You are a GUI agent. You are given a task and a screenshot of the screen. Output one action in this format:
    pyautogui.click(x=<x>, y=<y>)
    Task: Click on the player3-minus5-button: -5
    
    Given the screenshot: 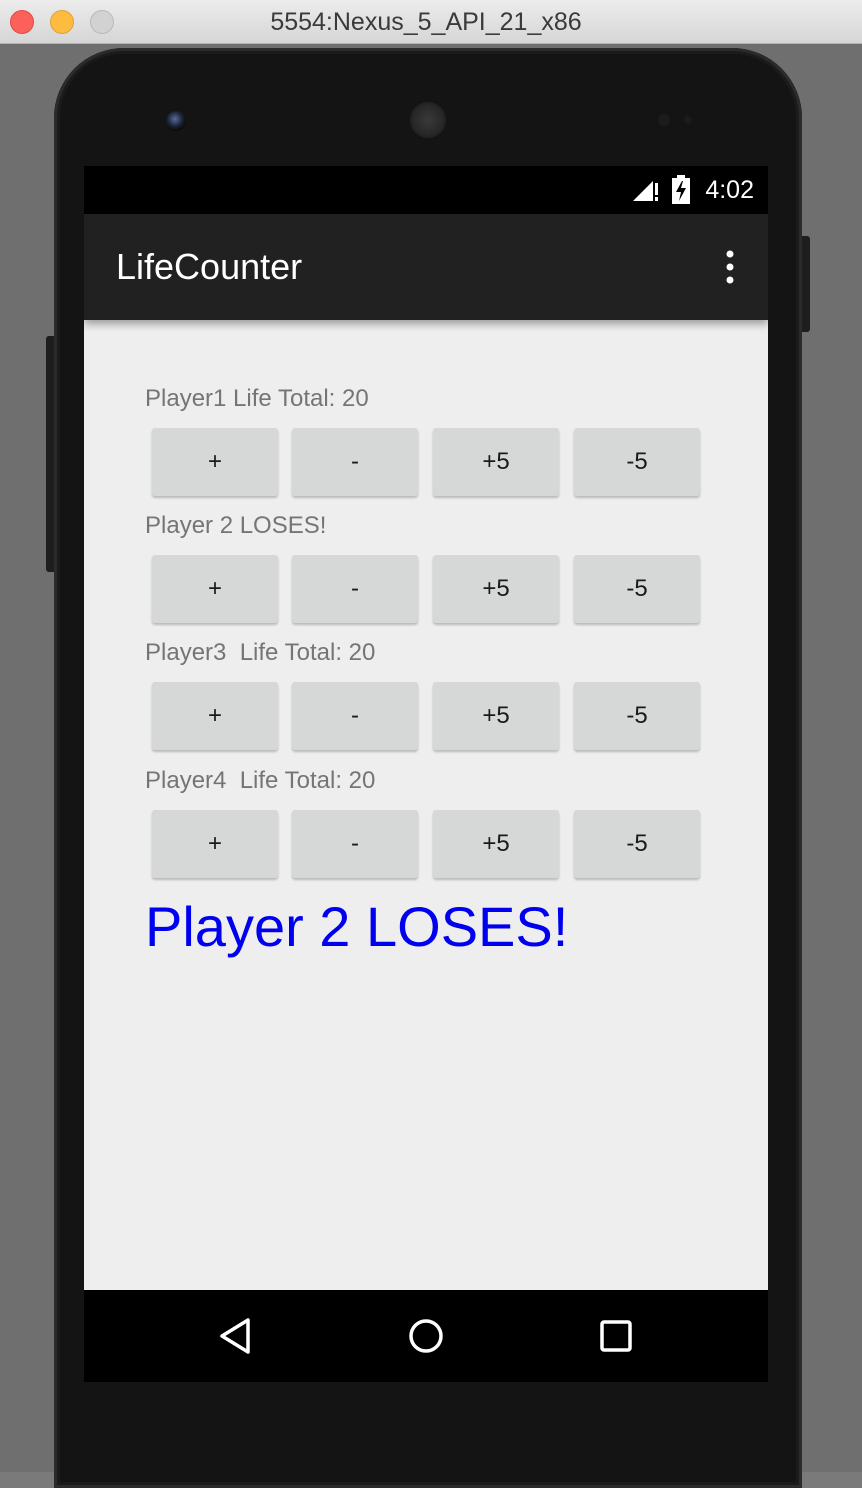 What is the action you would take?
    pyautogui.click(x=637, y=716)
    